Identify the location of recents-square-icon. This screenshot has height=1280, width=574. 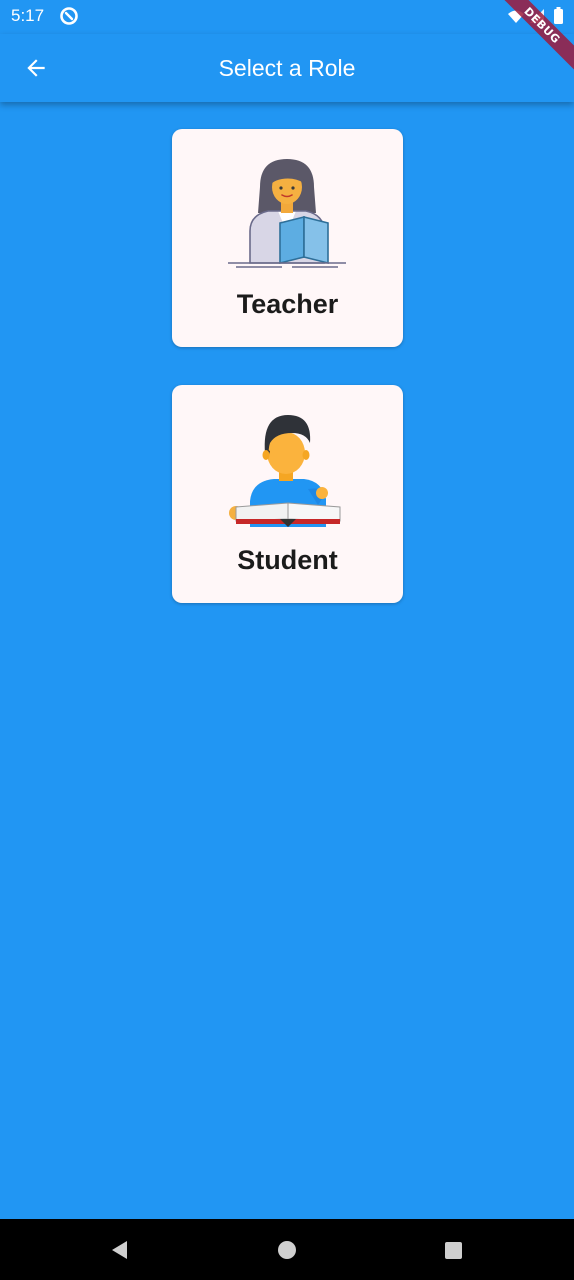
(453, 1250).